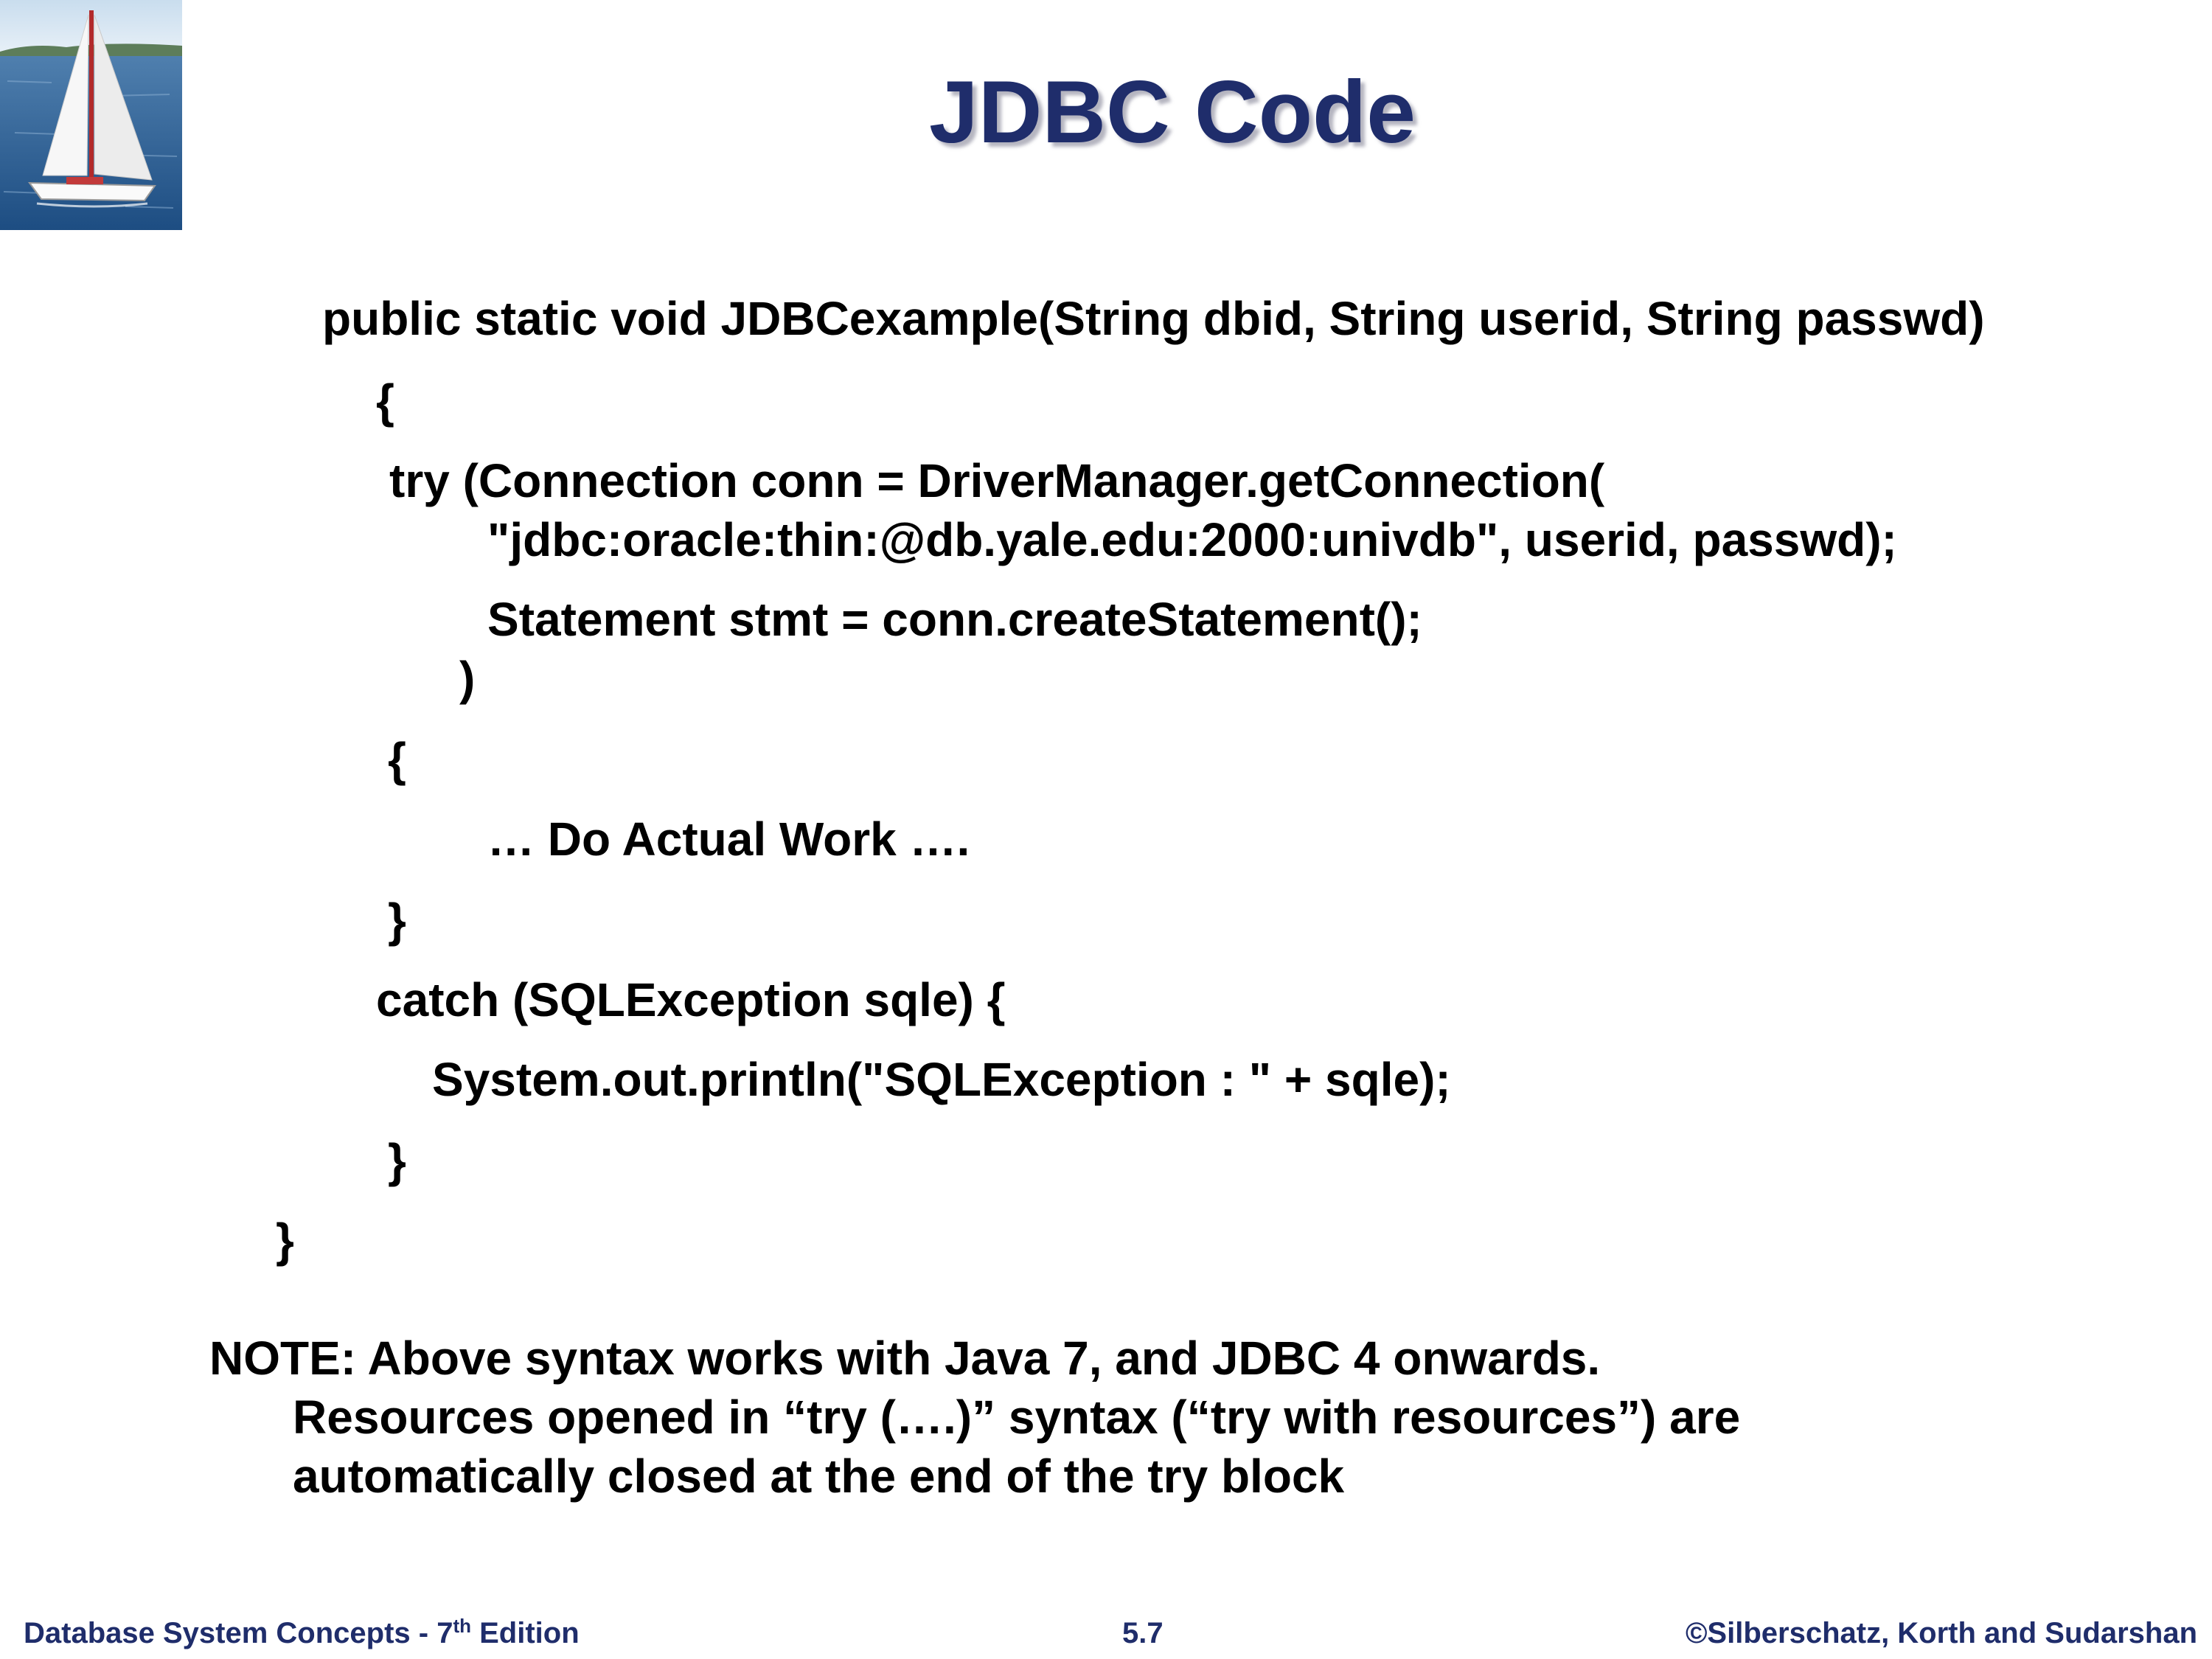 Image resolution: width=2212 pixels, height=1659 pixels. I want to click on footer-edition-suffix: Edition, so click(525, 1633).